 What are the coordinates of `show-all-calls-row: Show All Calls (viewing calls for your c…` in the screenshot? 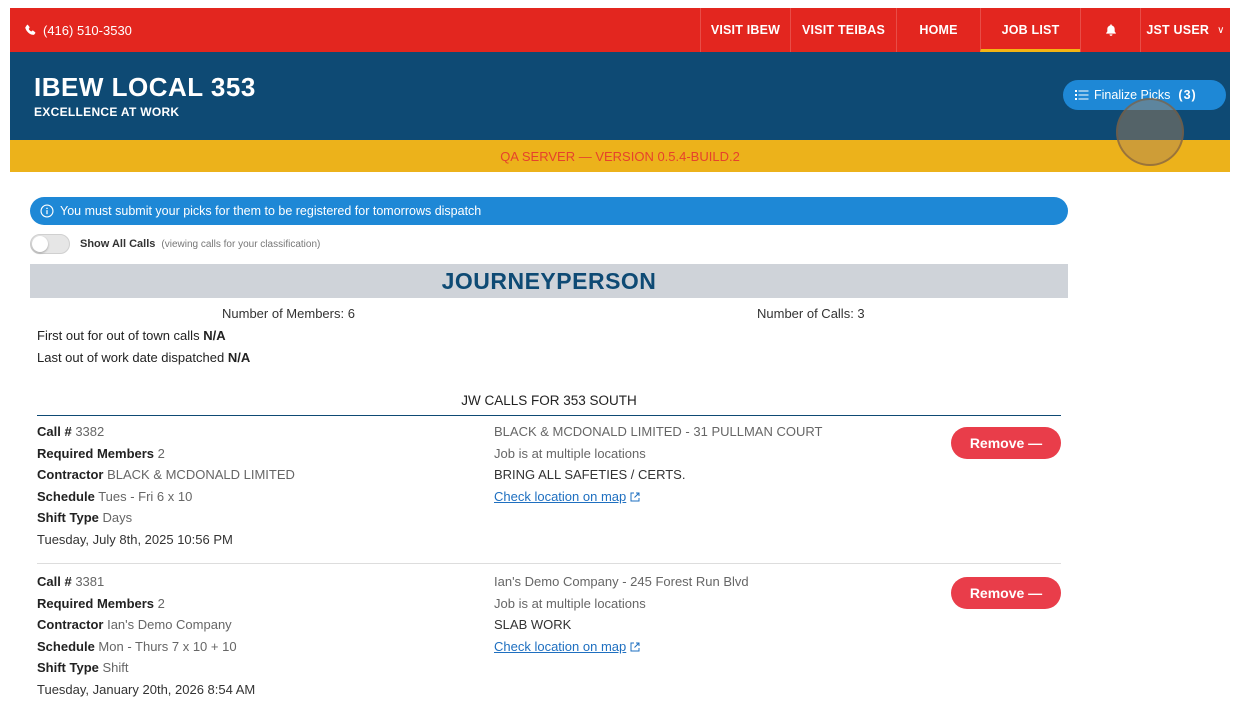 It's located at (175, 244).